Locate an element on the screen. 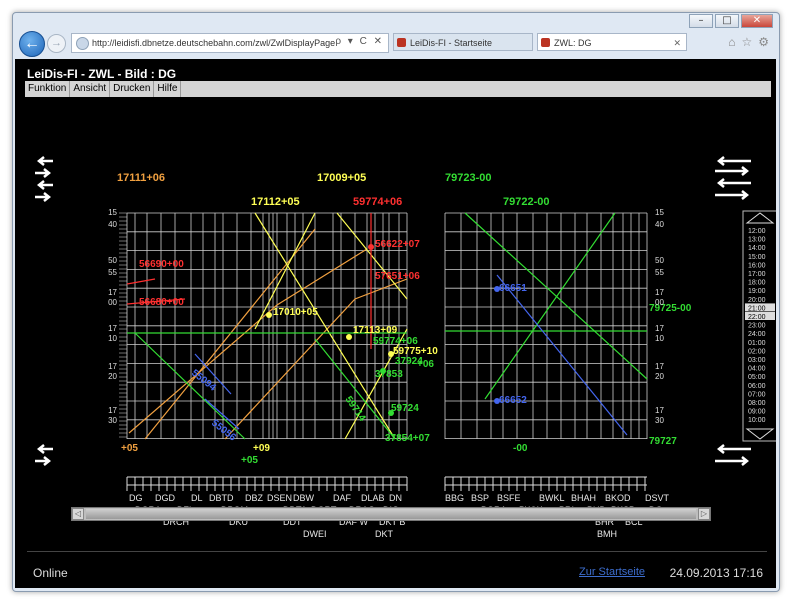 This screenshot has height=600, width=787. station-label: DLAB is located at coordinates (373, 498).